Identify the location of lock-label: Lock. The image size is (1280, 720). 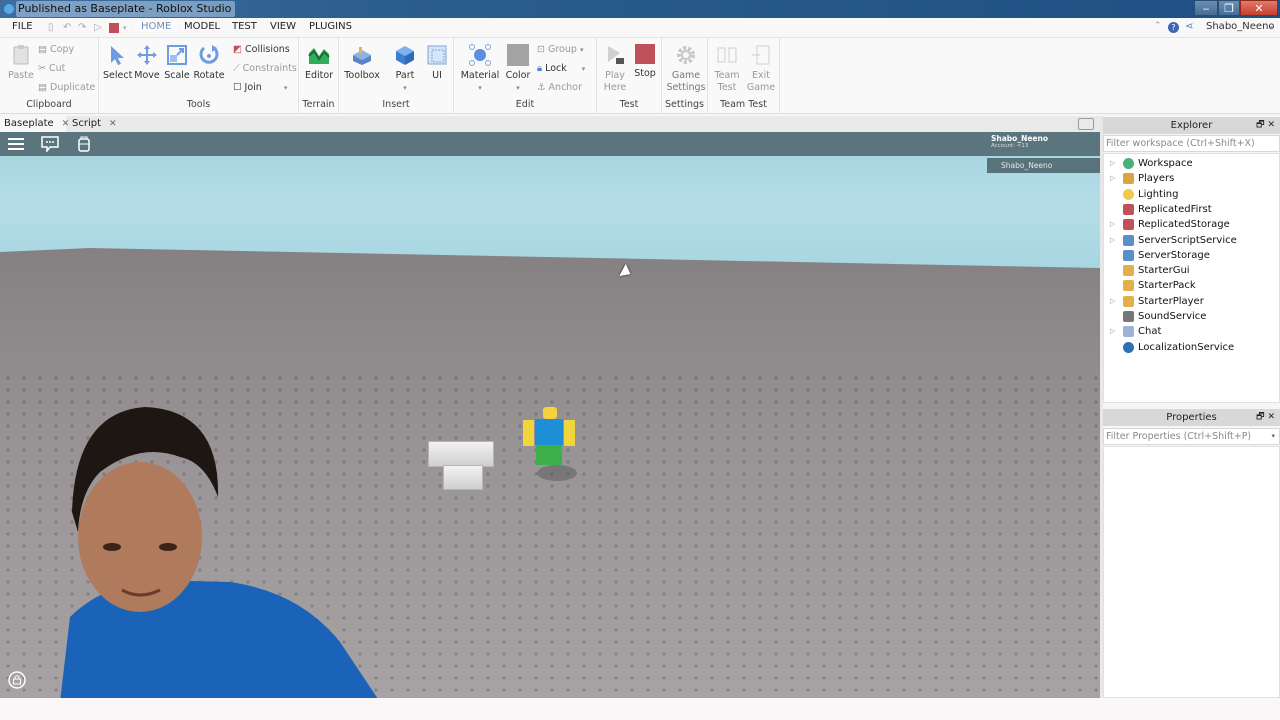
(556, 68).